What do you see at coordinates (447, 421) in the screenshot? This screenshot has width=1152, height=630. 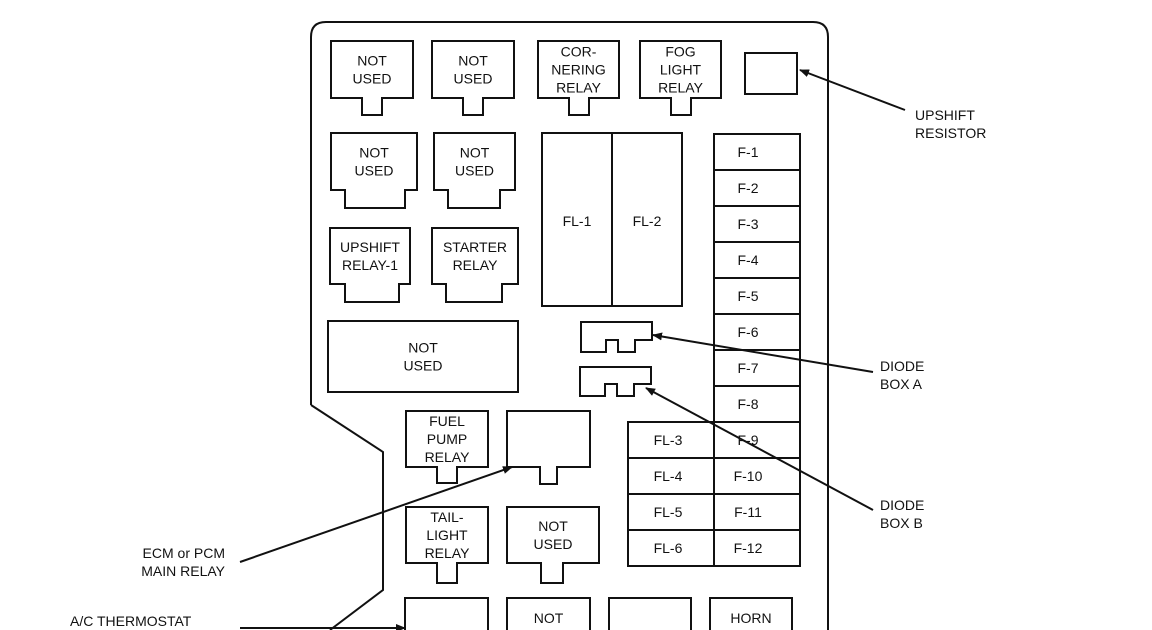 I see `relay-label: FUEL` at bounding box center [447, 421].